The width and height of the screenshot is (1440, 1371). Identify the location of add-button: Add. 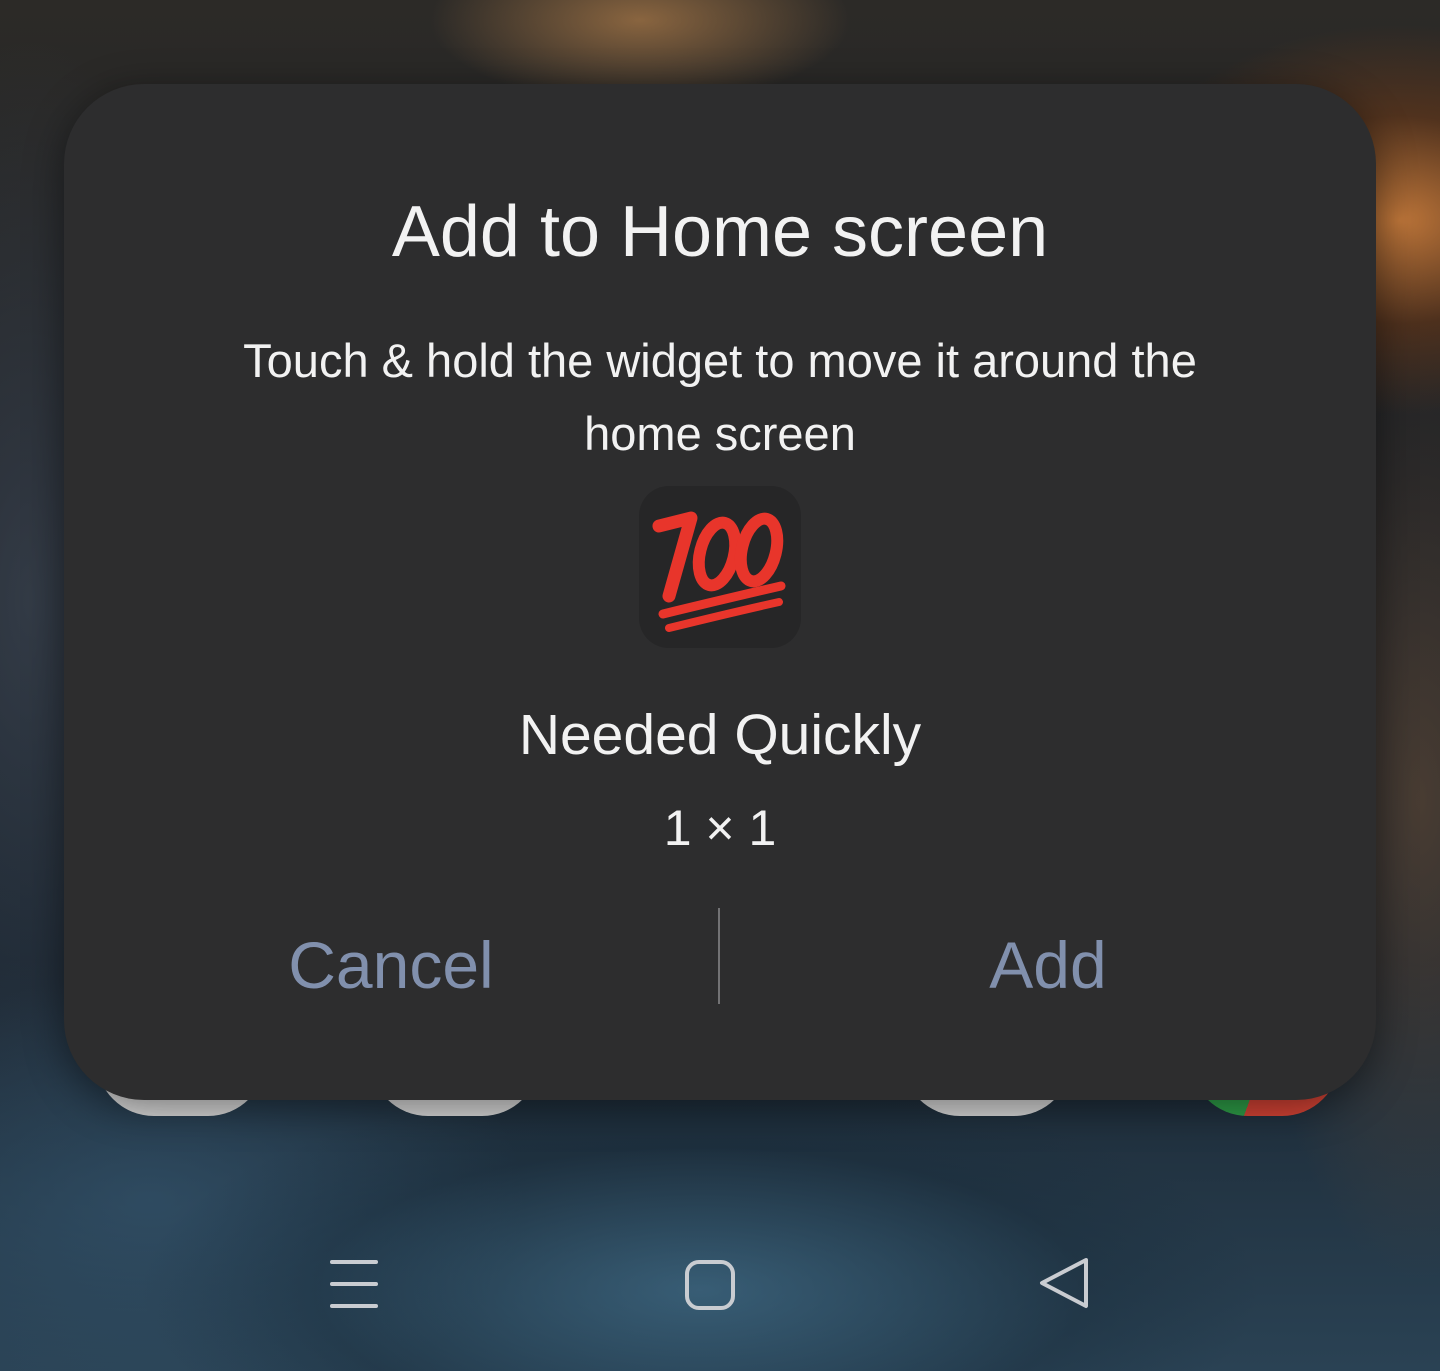
(1048, 965).